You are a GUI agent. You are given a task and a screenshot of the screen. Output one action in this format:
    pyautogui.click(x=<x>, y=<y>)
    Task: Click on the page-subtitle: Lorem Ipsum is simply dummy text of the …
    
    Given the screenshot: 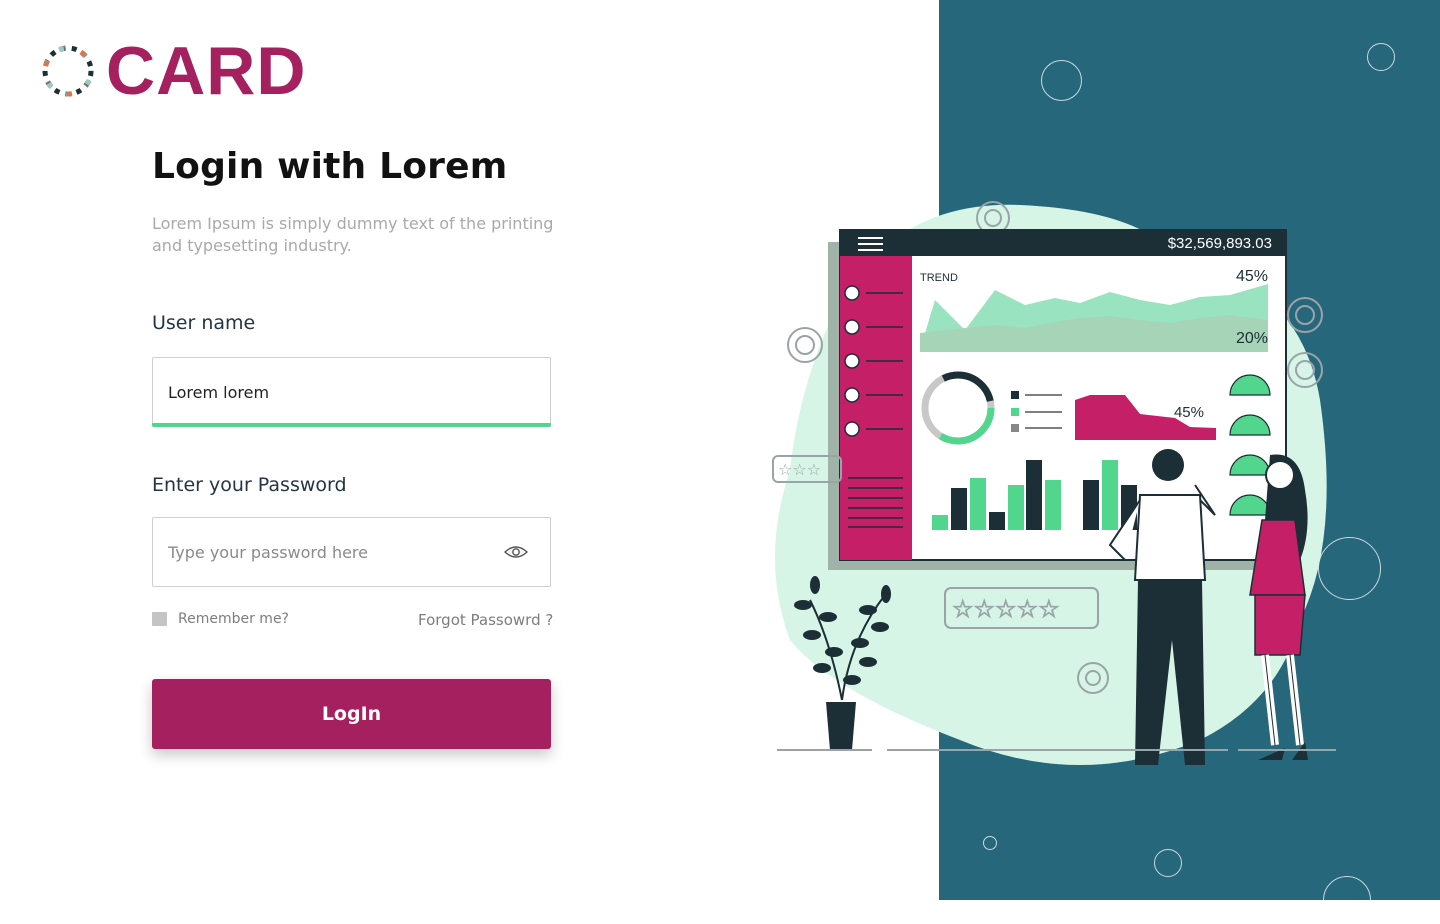 What is the action you would take?
    pyautogui.click(x=353, y=234)
    